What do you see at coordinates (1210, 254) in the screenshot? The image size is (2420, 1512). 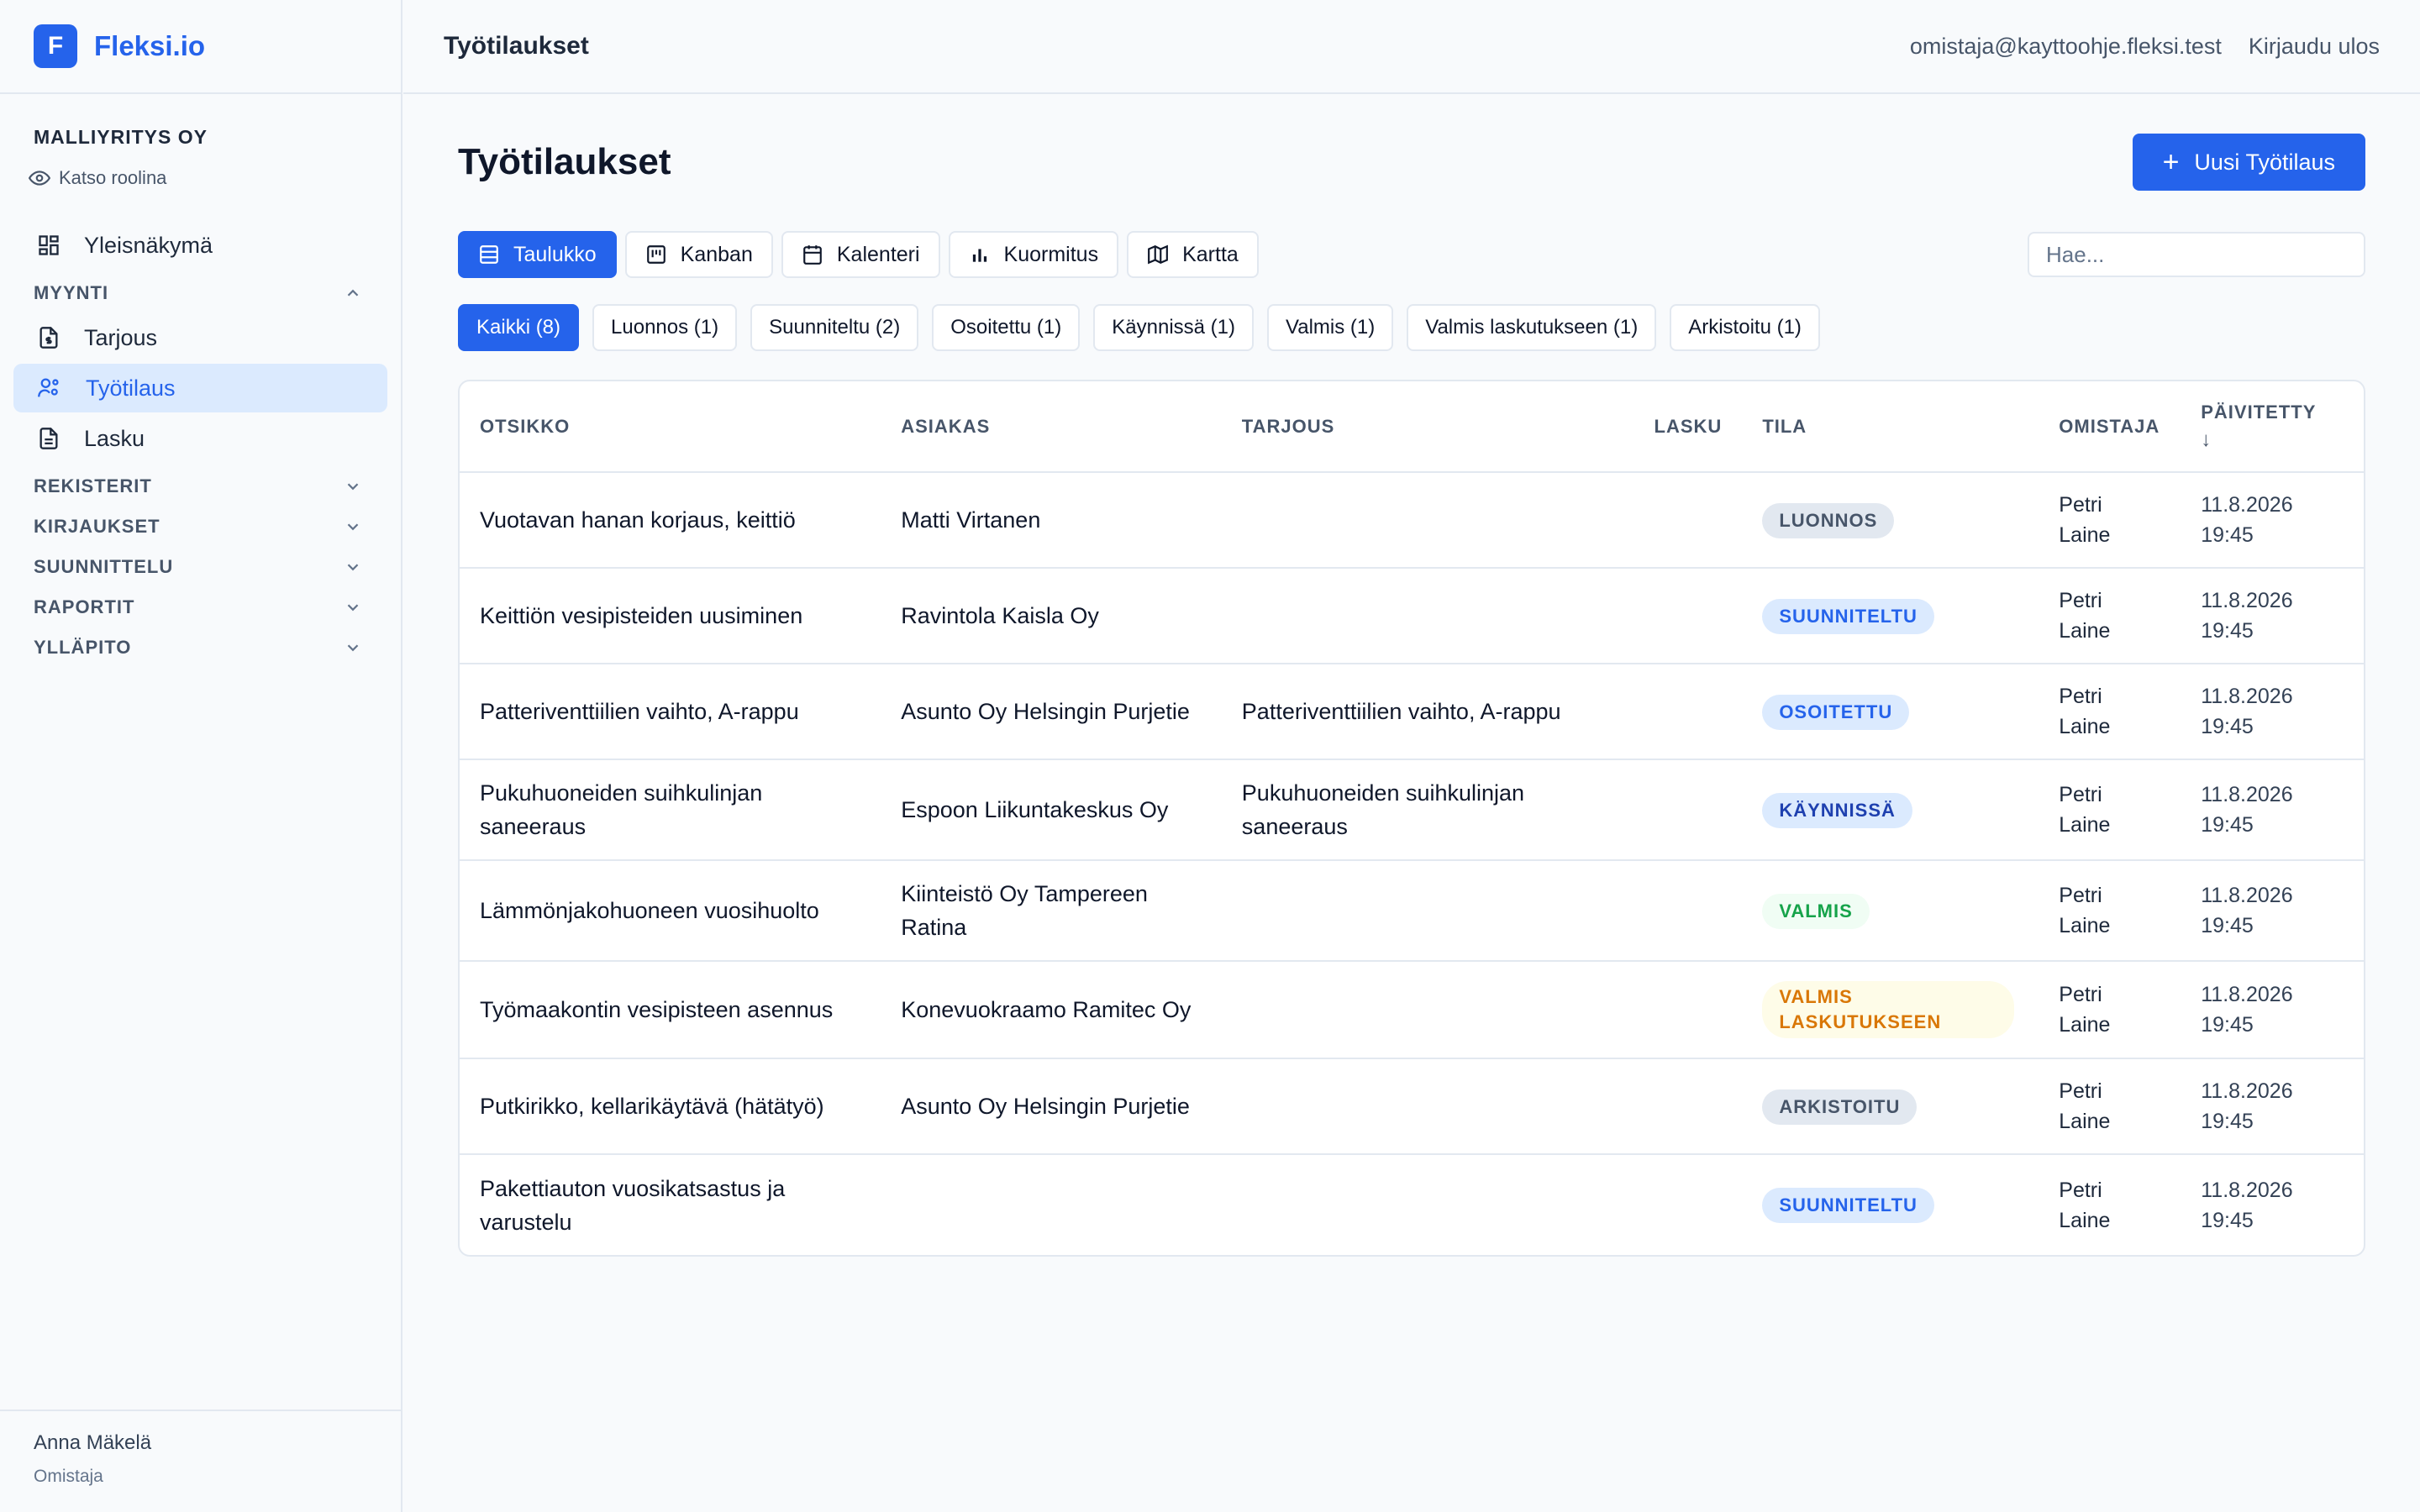 I see `view-label: Kartta` at bounding box center [1210, 254].